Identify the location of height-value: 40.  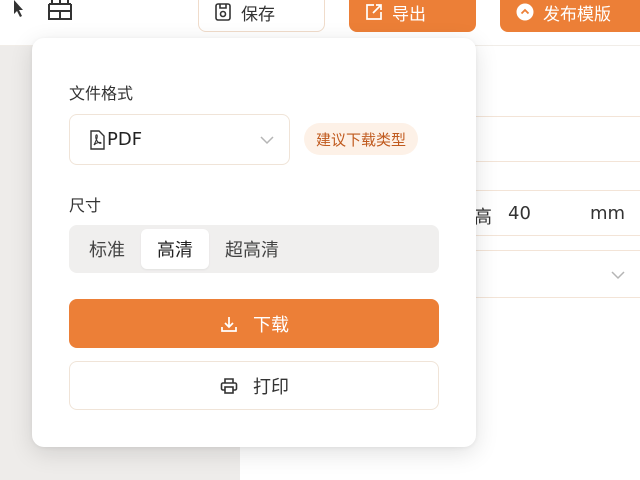
(519, 213).